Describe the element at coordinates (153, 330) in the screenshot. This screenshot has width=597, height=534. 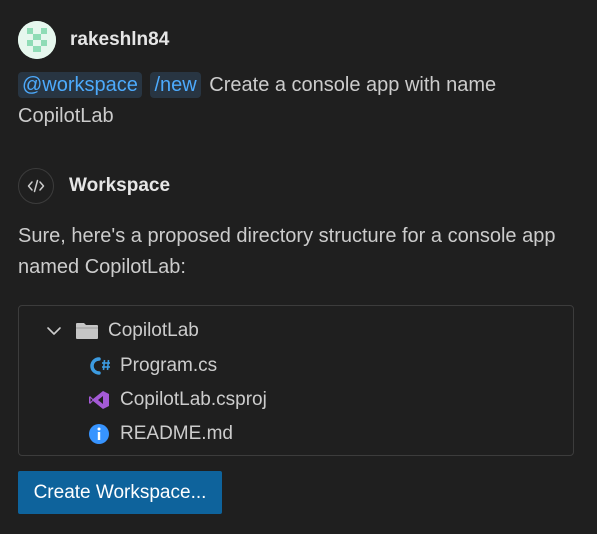
I see `folder-name: CopilotLab` at that location.